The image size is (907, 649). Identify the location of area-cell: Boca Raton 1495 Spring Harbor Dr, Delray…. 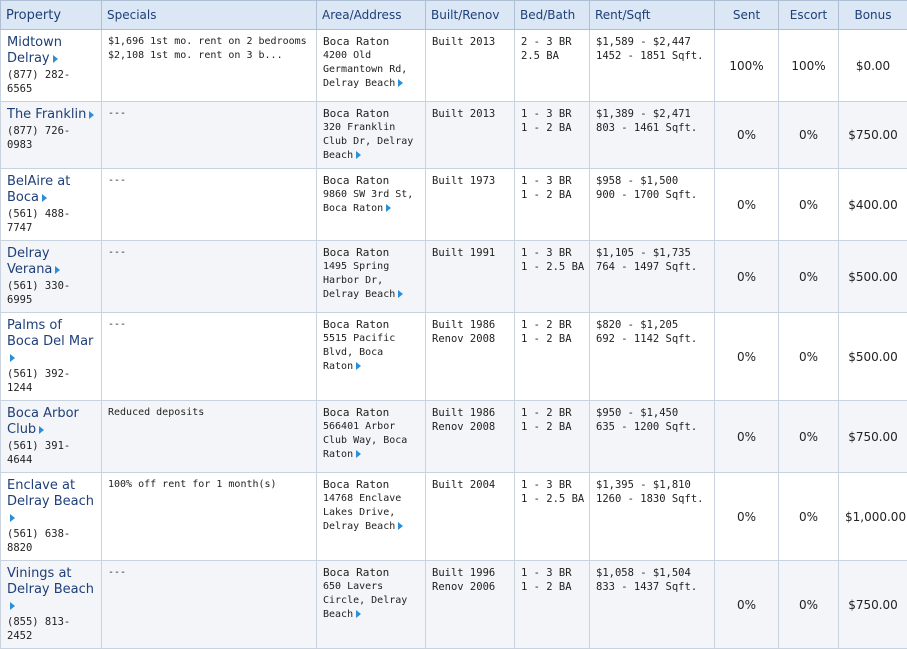
(371, 277).